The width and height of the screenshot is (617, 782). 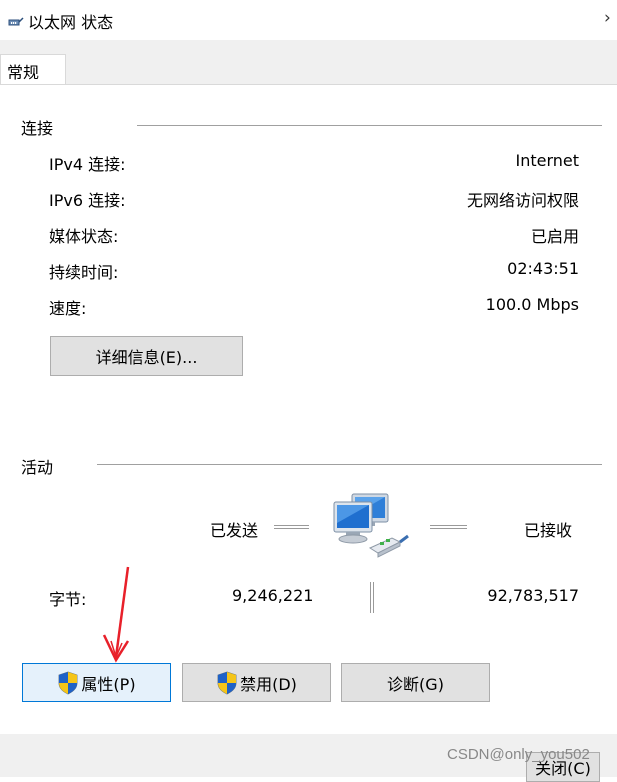 I want to click on ipv6-value: 无网络访问权限, so click(x=522, y=200).